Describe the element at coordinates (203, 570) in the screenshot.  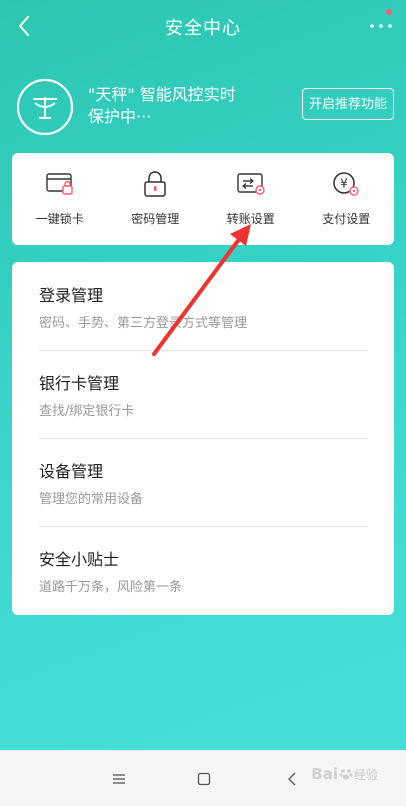
I see `list-item-security-tips: 安全小贴士 道路千万条，风险第一条` at that location.